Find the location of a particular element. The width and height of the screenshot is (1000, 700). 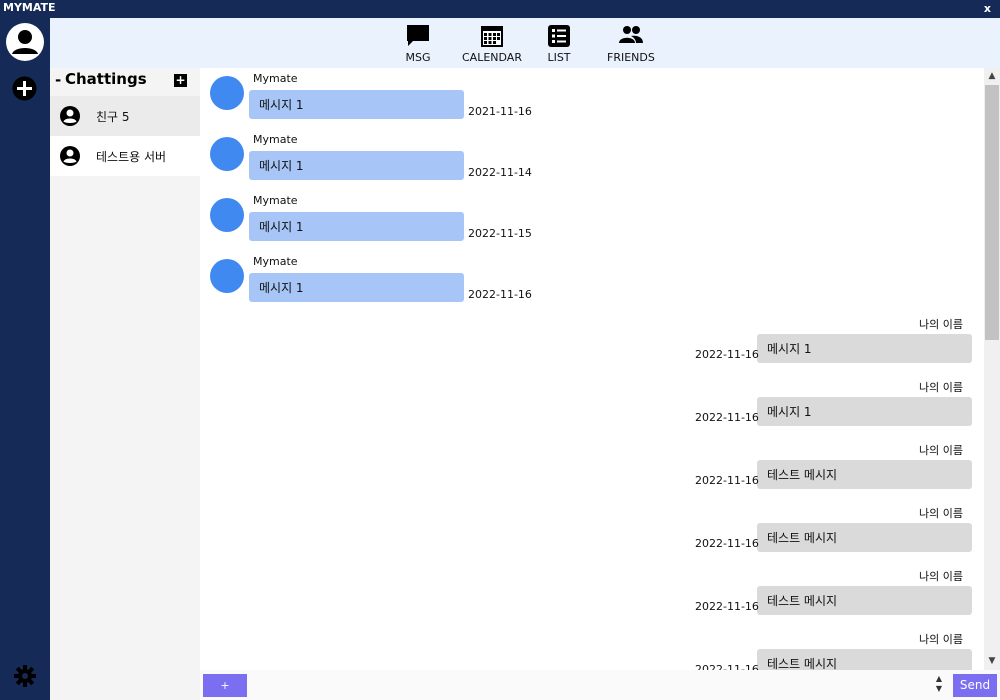

scroll-down-arrow-icon: ▼ is located at coordinates (992, 661).